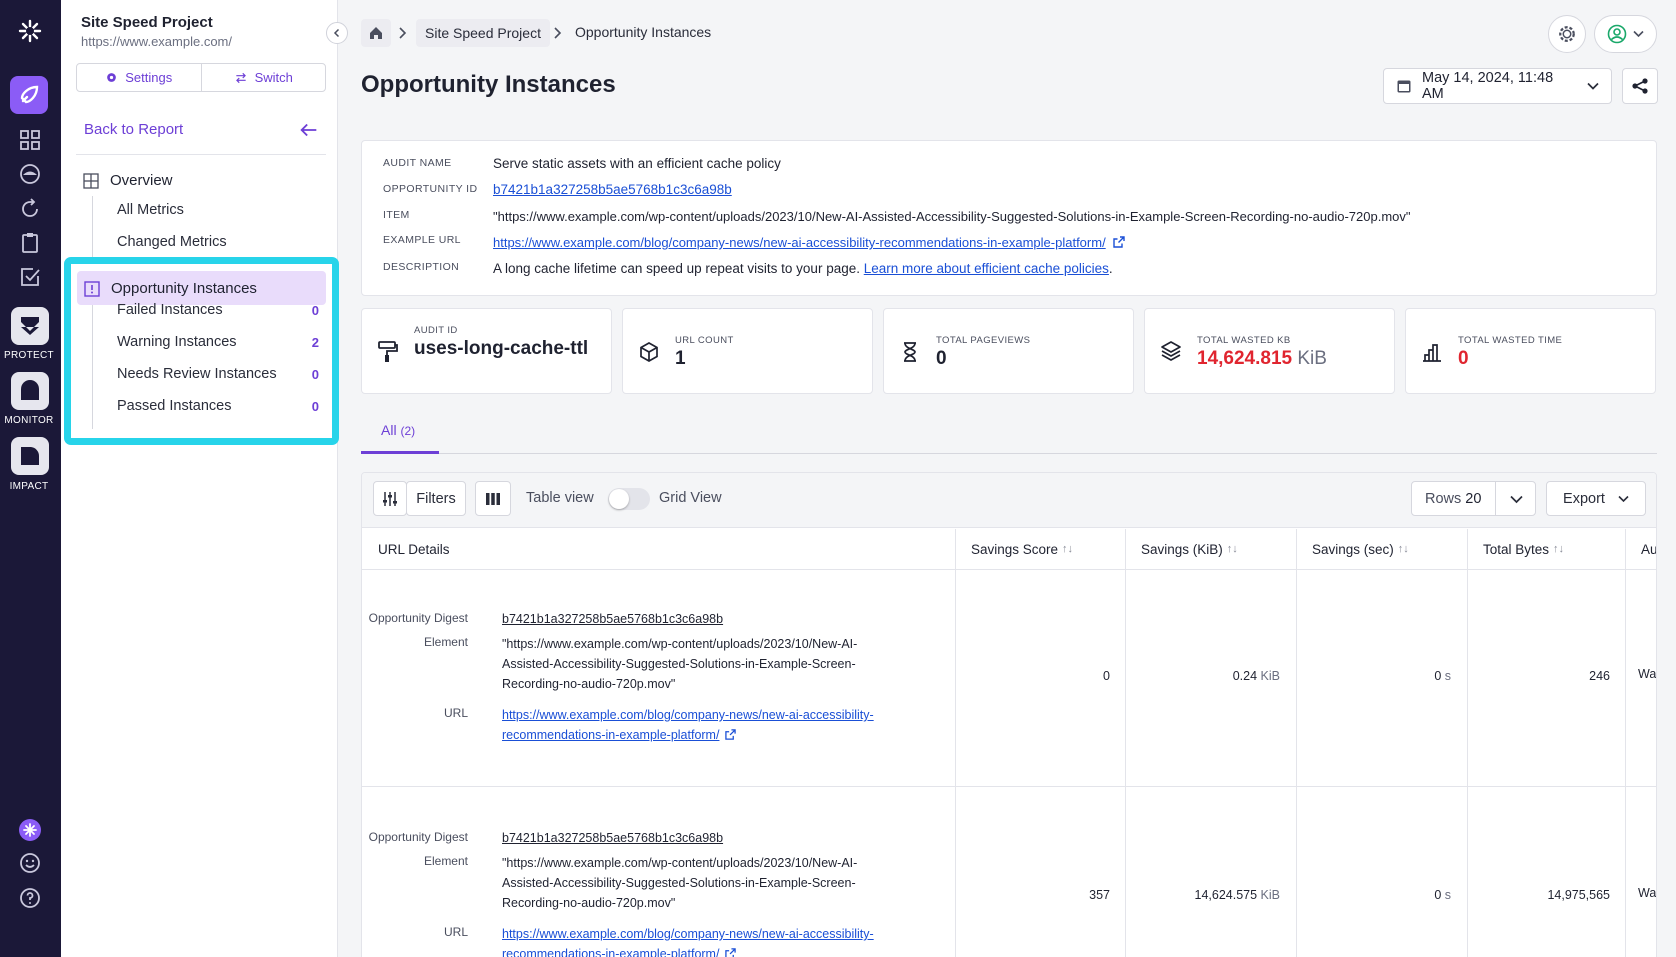 This screenshot has width=1676, height=957. What do you see at coordinates (398, 430) in the screenshot?
I see `tab-all: All (2)` at bounding box center [398, 430].